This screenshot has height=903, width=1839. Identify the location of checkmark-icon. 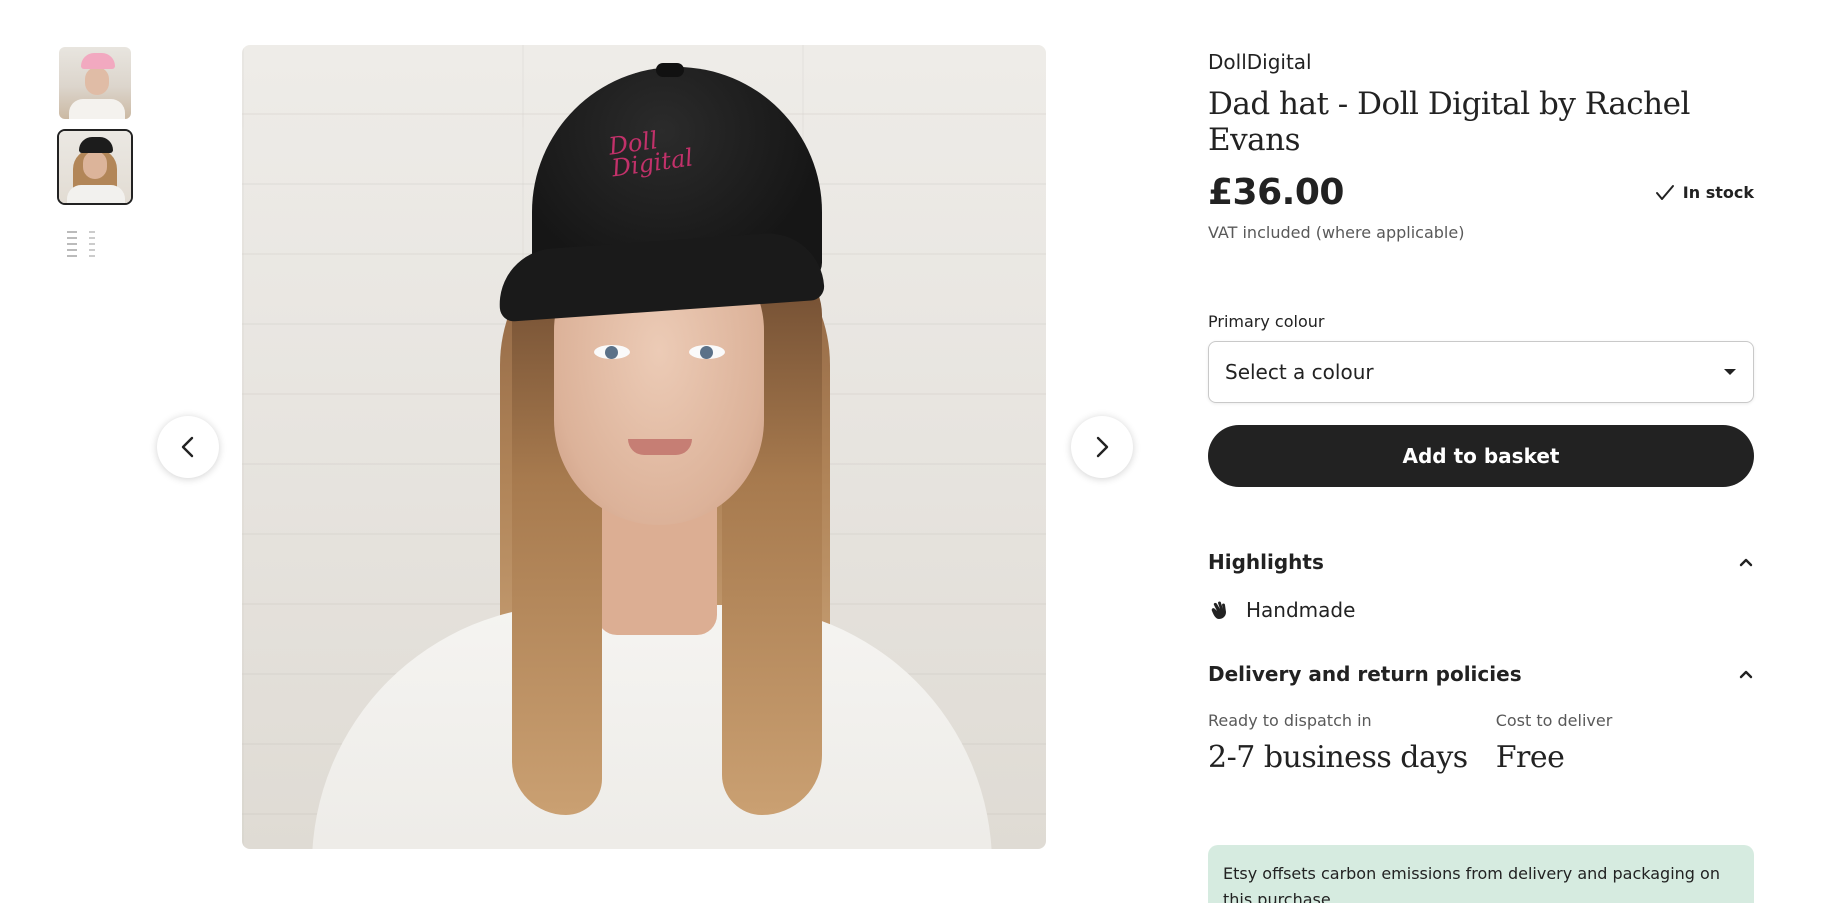
(1664, 192).